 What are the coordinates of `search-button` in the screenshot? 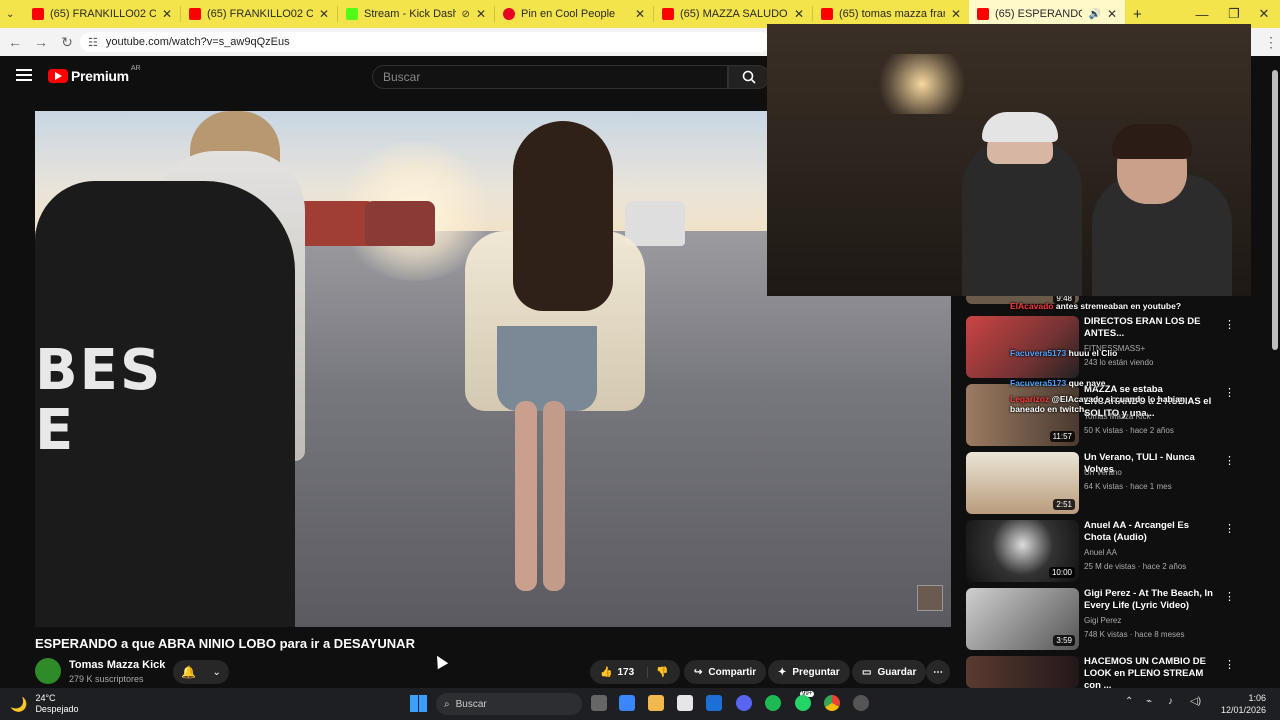 It's located at (749, 77).